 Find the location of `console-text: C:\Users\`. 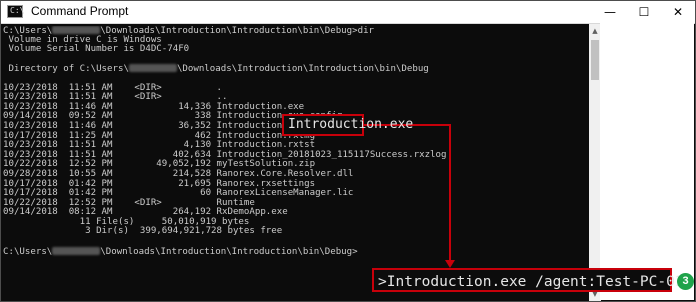

console-text: C:\Users\ is located at coordinates (28, 251).